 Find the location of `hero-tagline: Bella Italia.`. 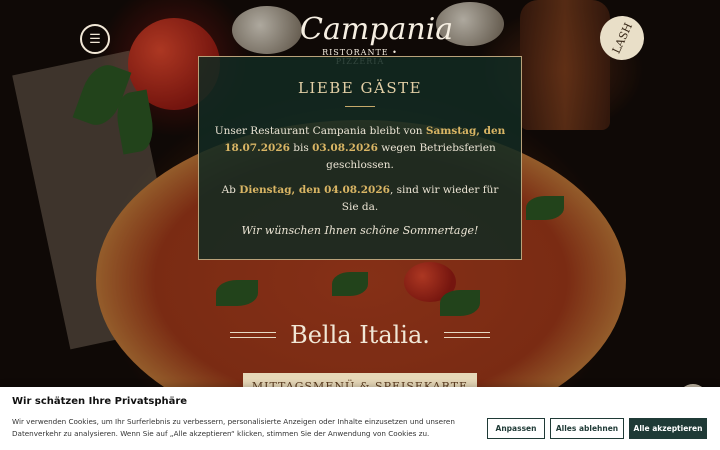

hero-tagline: Bella Italia. is located at coordinates (360, 335).